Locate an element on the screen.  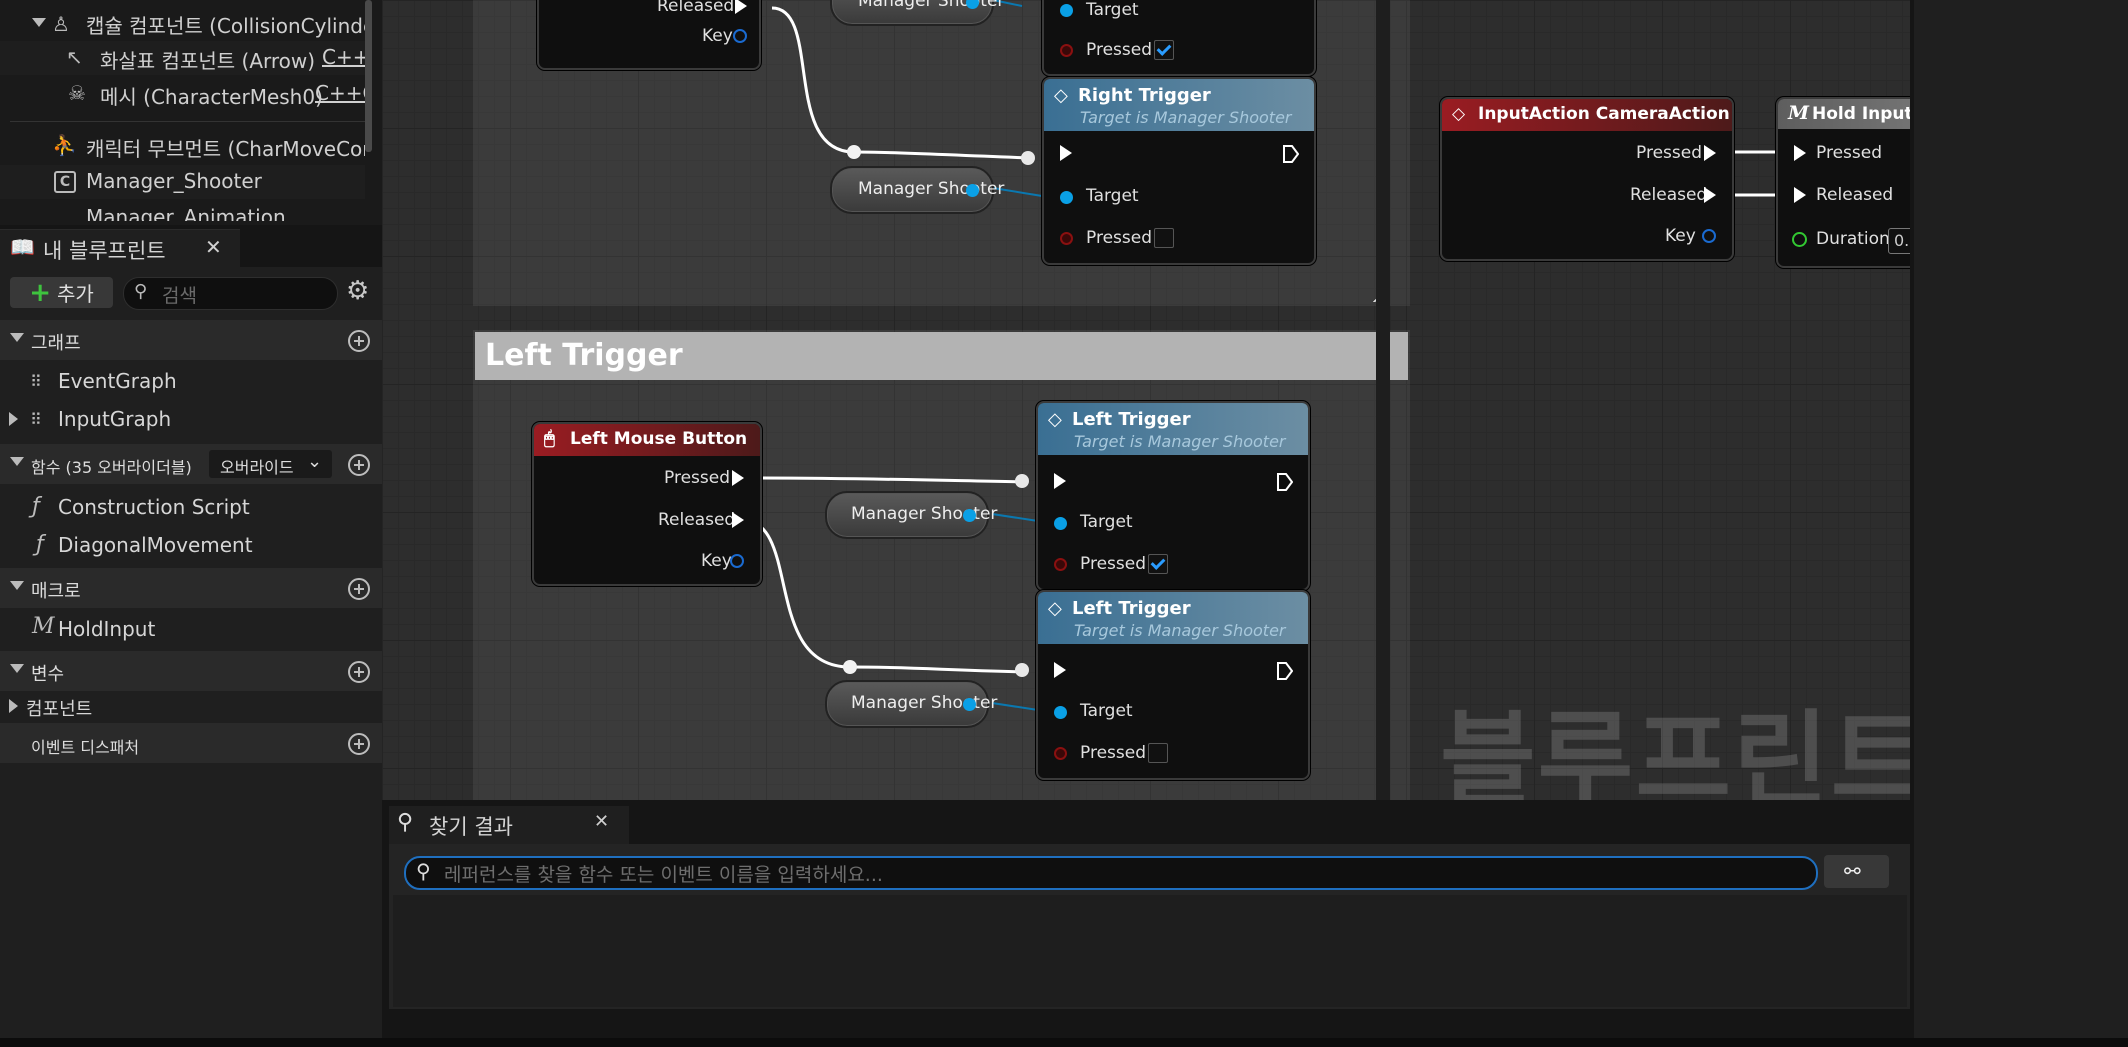
add-dispatcher-icon is located at coordinates (359, 744).